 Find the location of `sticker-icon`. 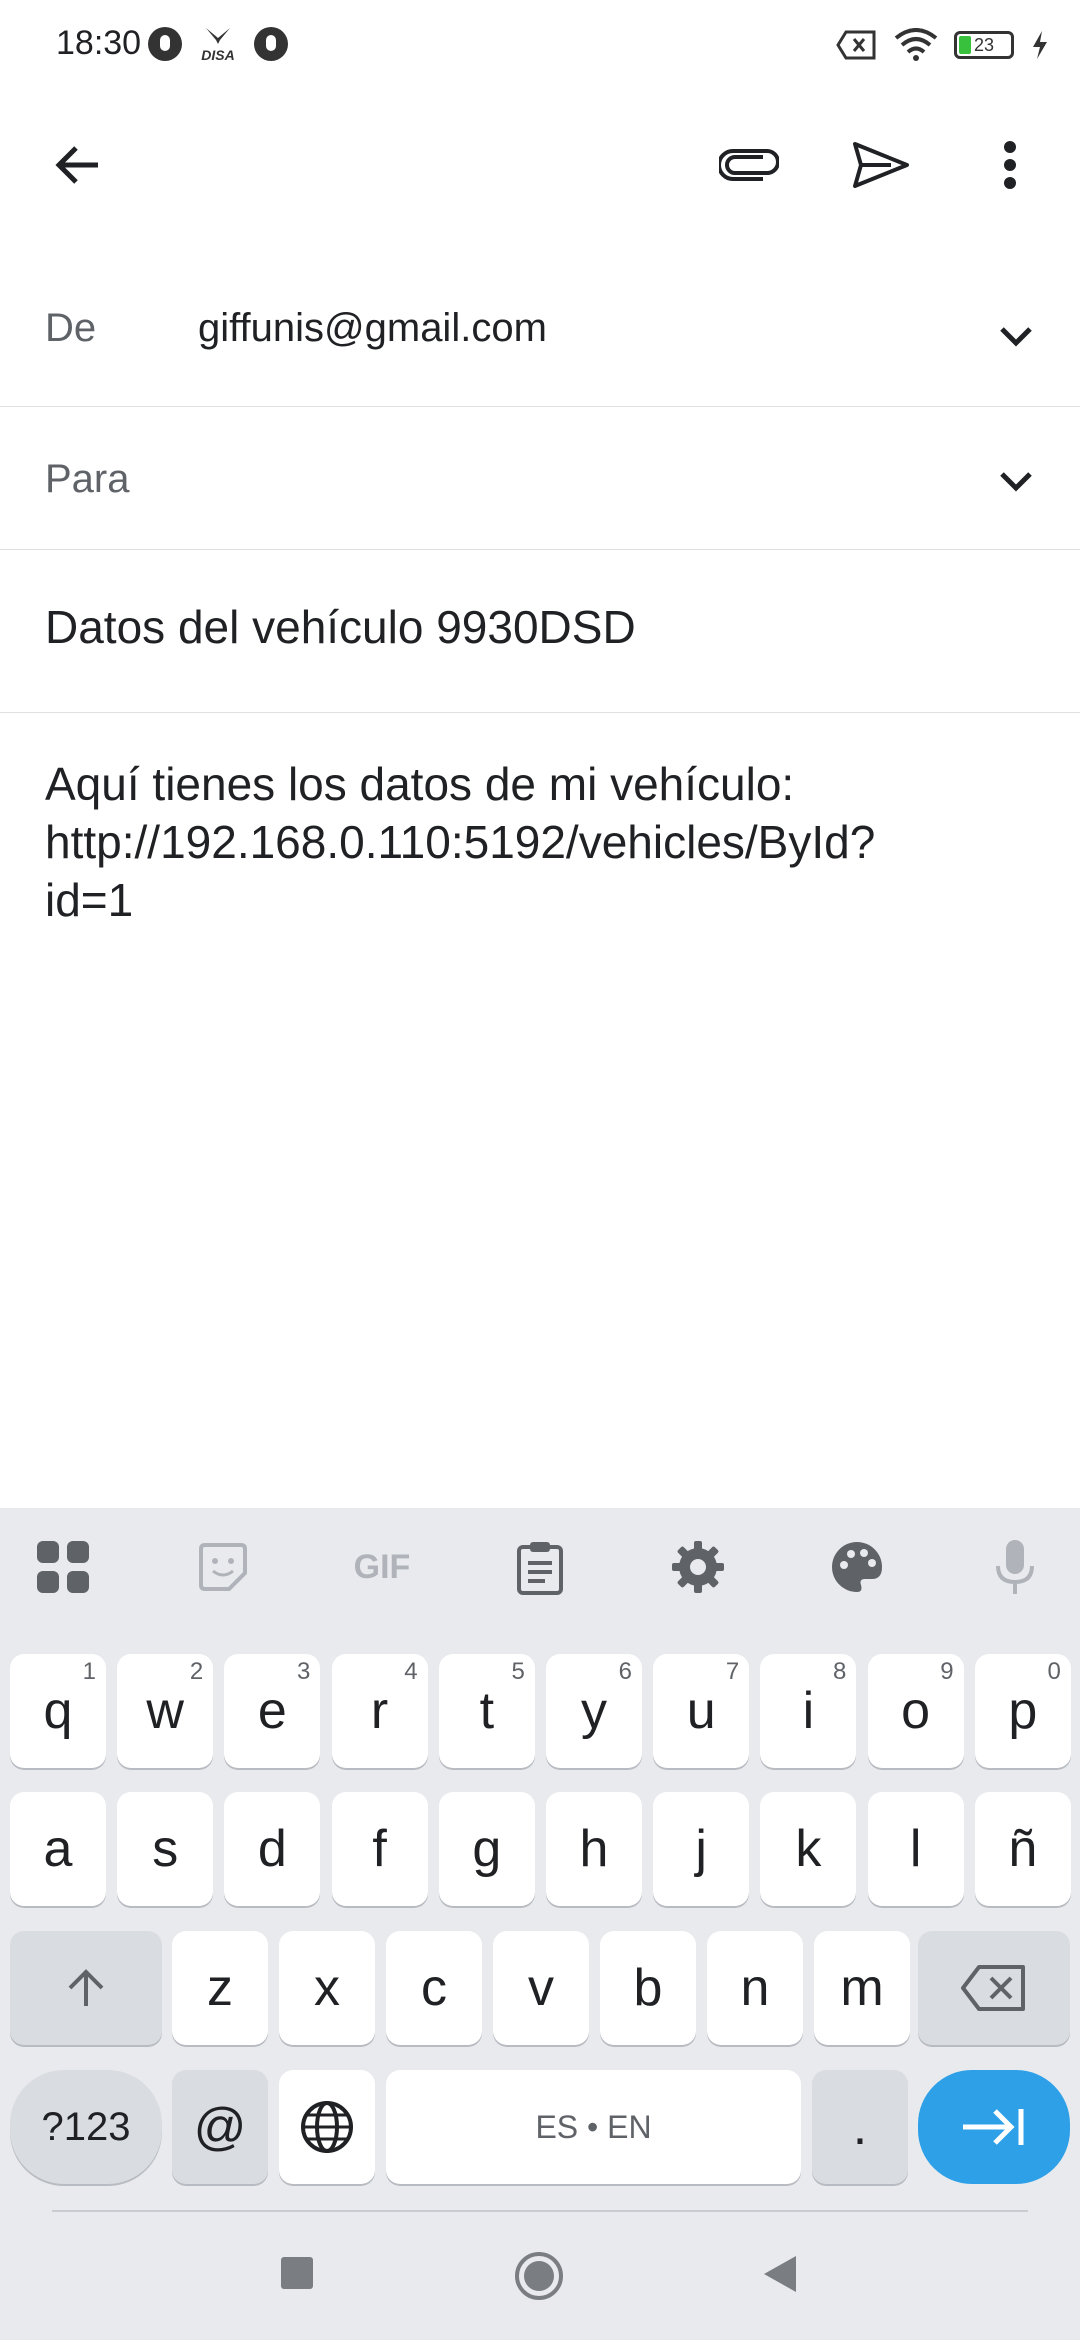

sticker-icon is located at coordinates (223, 1567).